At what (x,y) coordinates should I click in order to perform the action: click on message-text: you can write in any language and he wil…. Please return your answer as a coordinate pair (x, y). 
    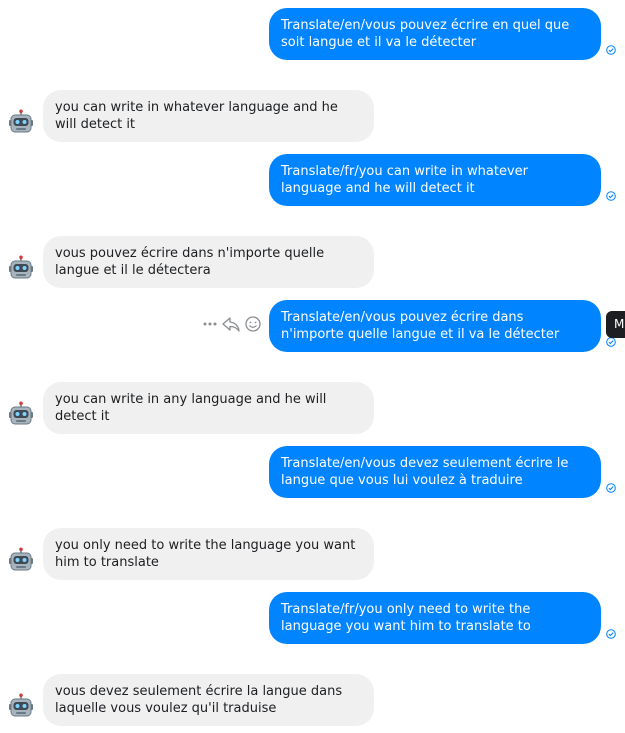
    Looking at the image, I should click on (191, 408).